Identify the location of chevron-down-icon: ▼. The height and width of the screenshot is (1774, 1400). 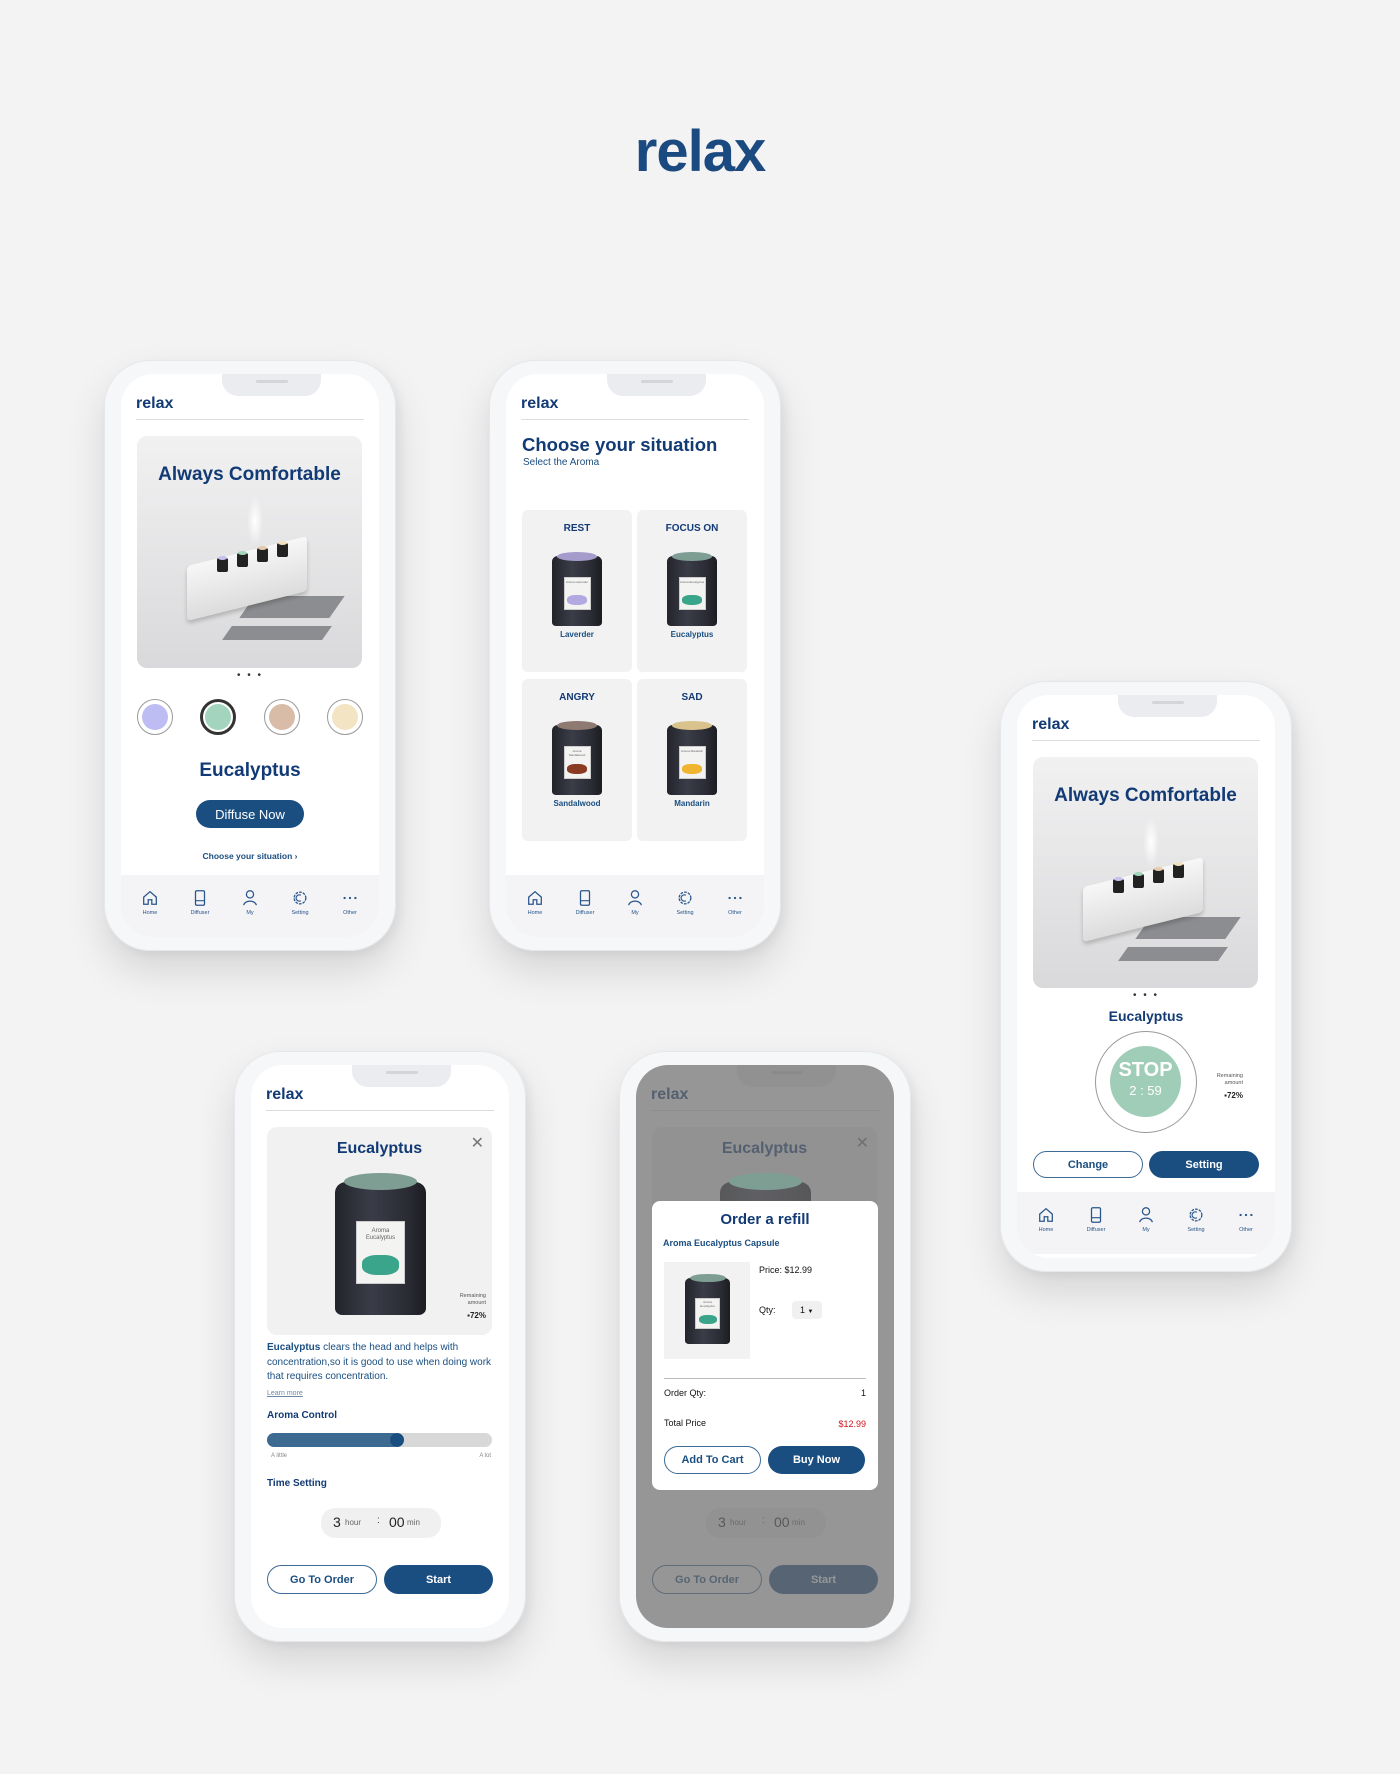
(810, 1312).